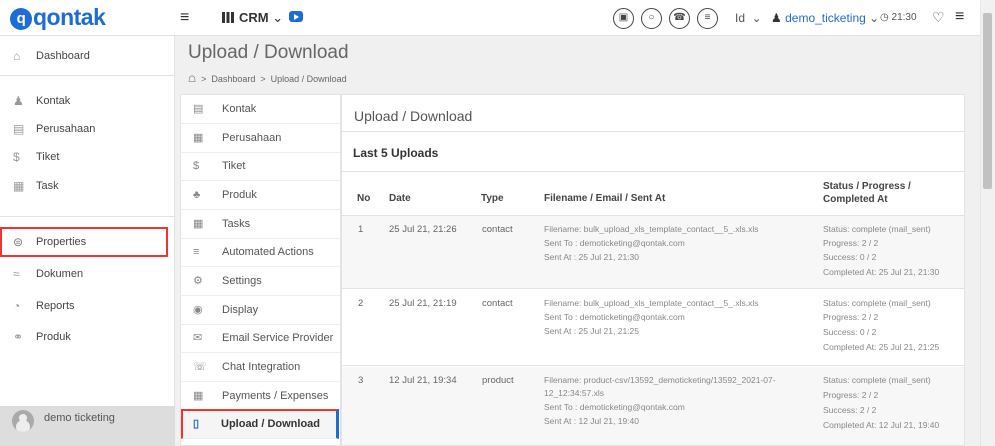  What do you see at coordinates (260, 338) in the screenshot?
I see `menu-item-email-service-provider: ✉ Email Service Provider` at bounding box center [260, 338].